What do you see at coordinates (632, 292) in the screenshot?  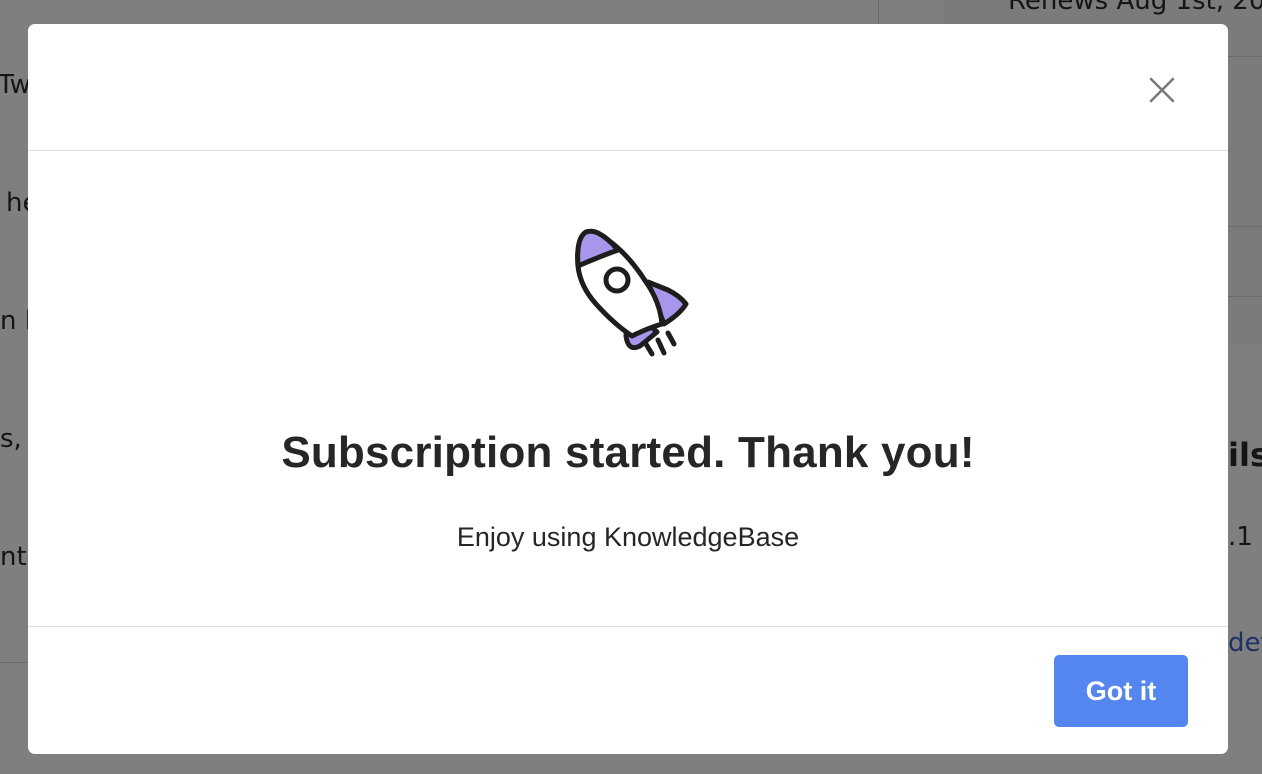 I see `rocket-icon` at bounding box center [632, 292].